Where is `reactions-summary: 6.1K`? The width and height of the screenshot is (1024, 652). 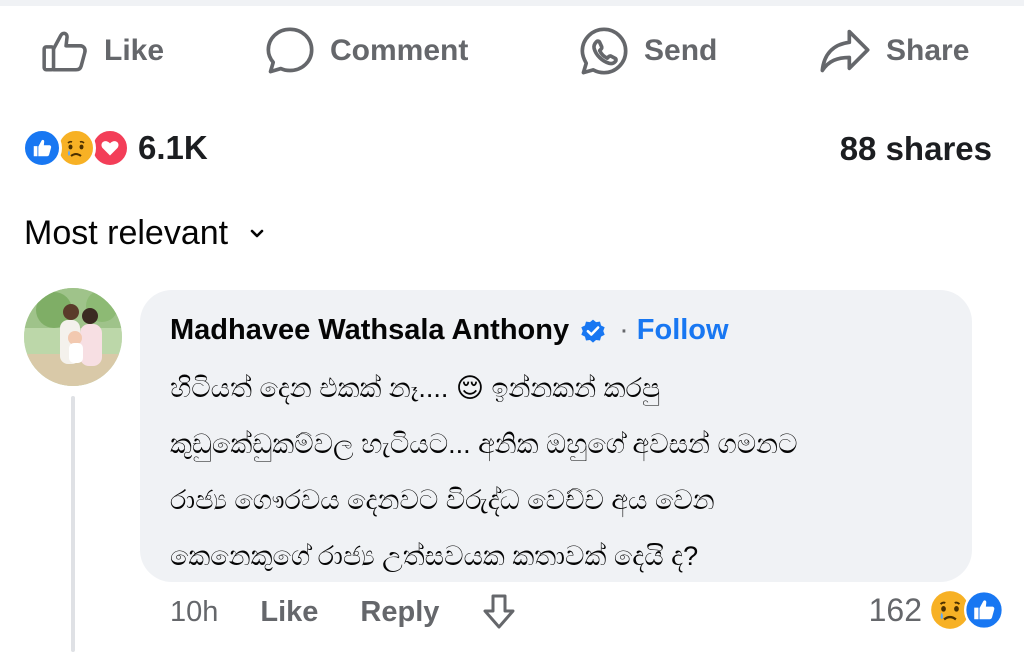
reactions-summary: 6.1K is located at coordinates (115, 148).